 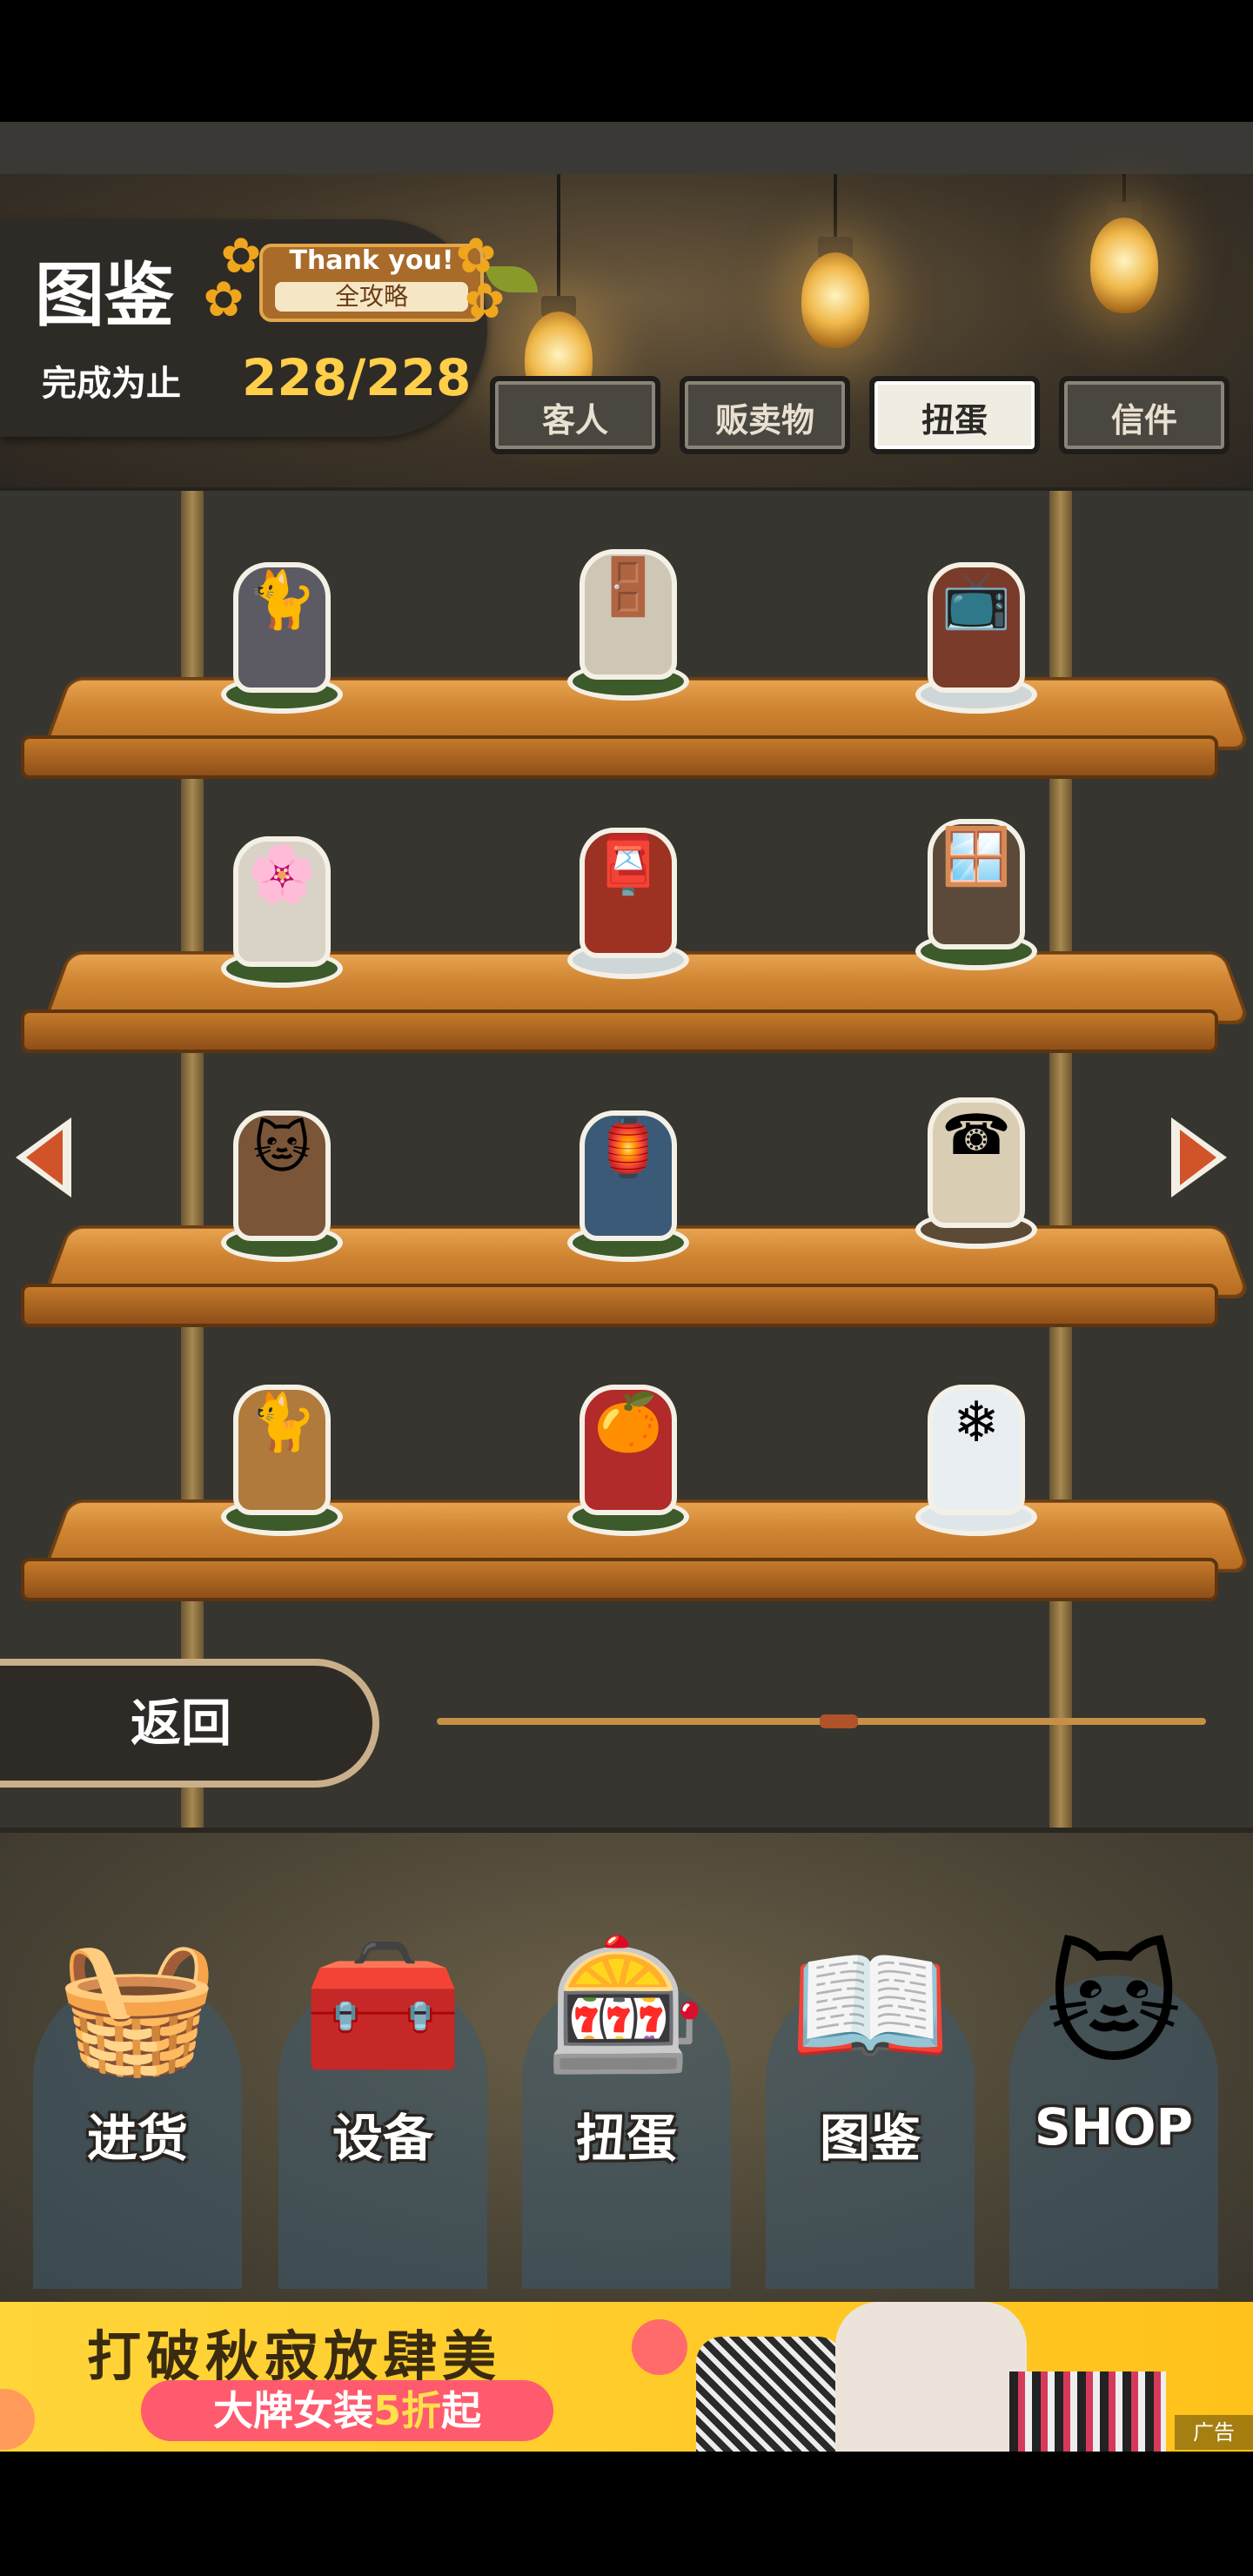 I want to click on nav-label: 图鉴, so click(x=870, y=2139).